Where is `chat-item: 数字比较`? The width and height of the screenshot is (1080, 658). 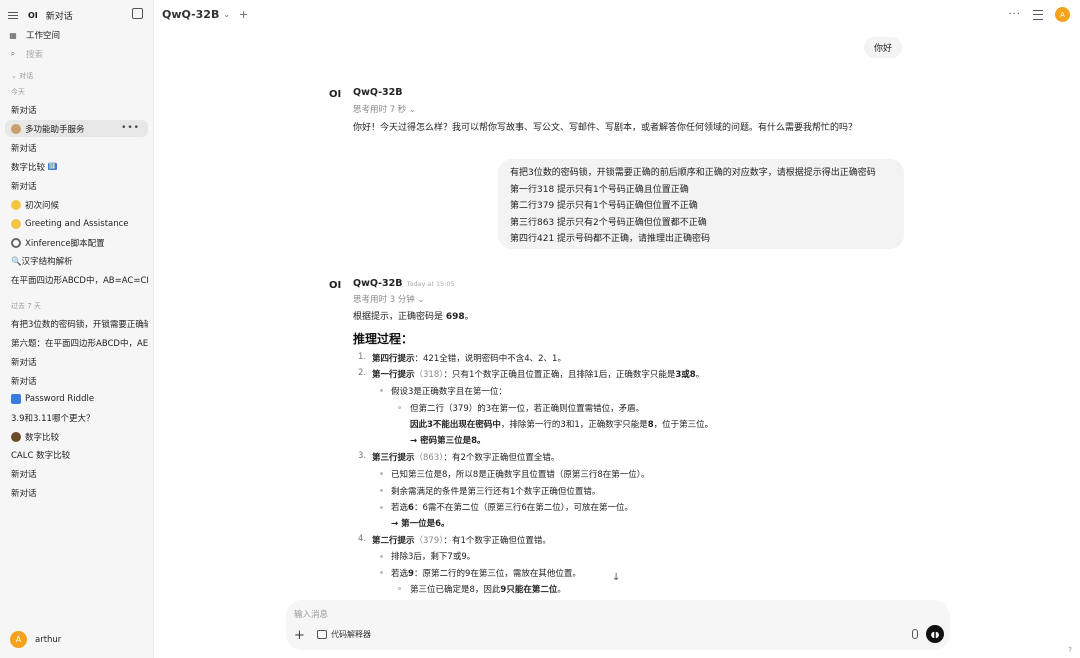 chat-item: 数字比较 is located at coordinates (76, 436).